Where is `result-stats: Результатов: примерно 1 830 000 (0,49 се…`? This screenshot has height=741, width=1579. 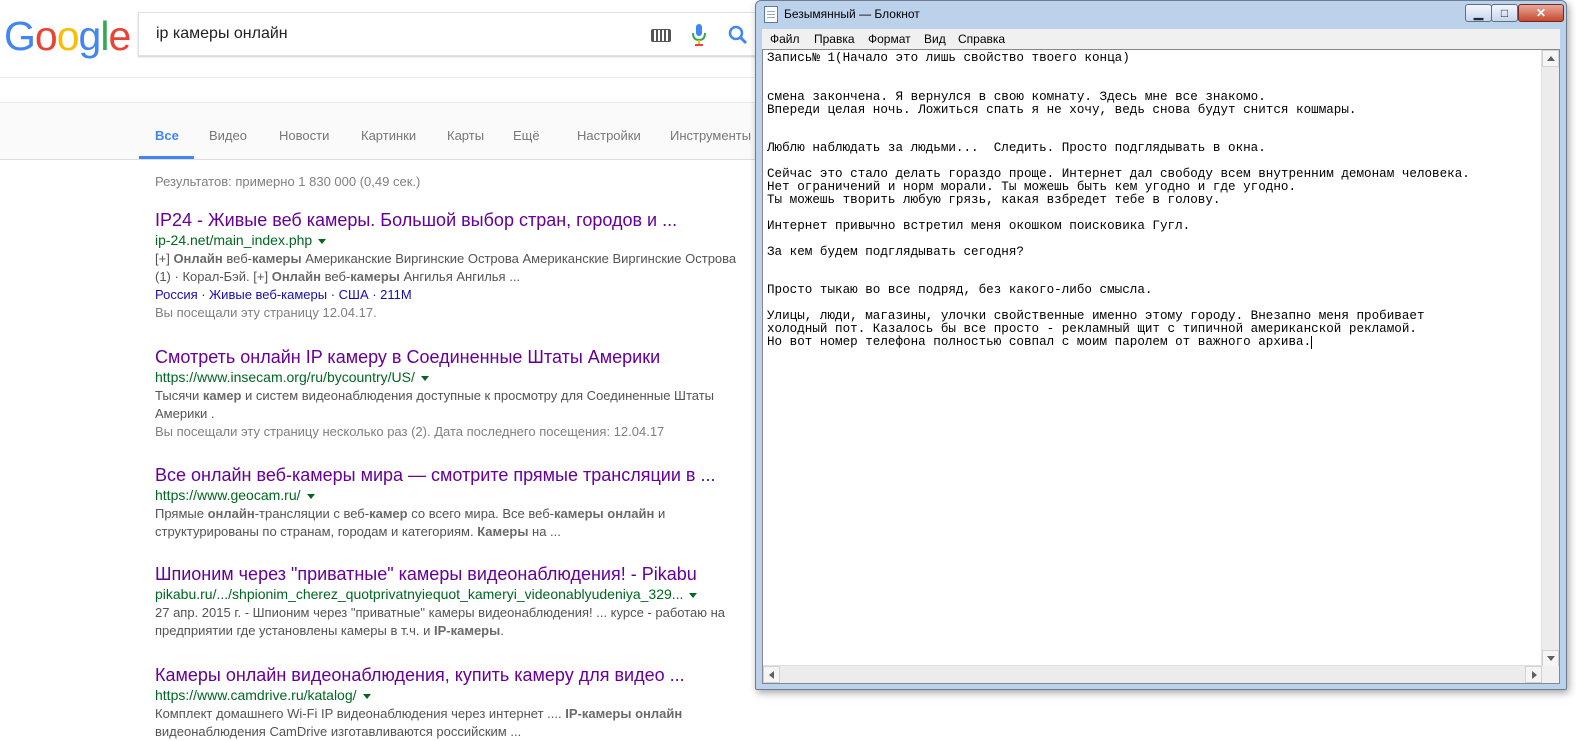 result-stats: Результатов: примерно 1 830 000 (0,49 се… is located at coordinates (288, 181).